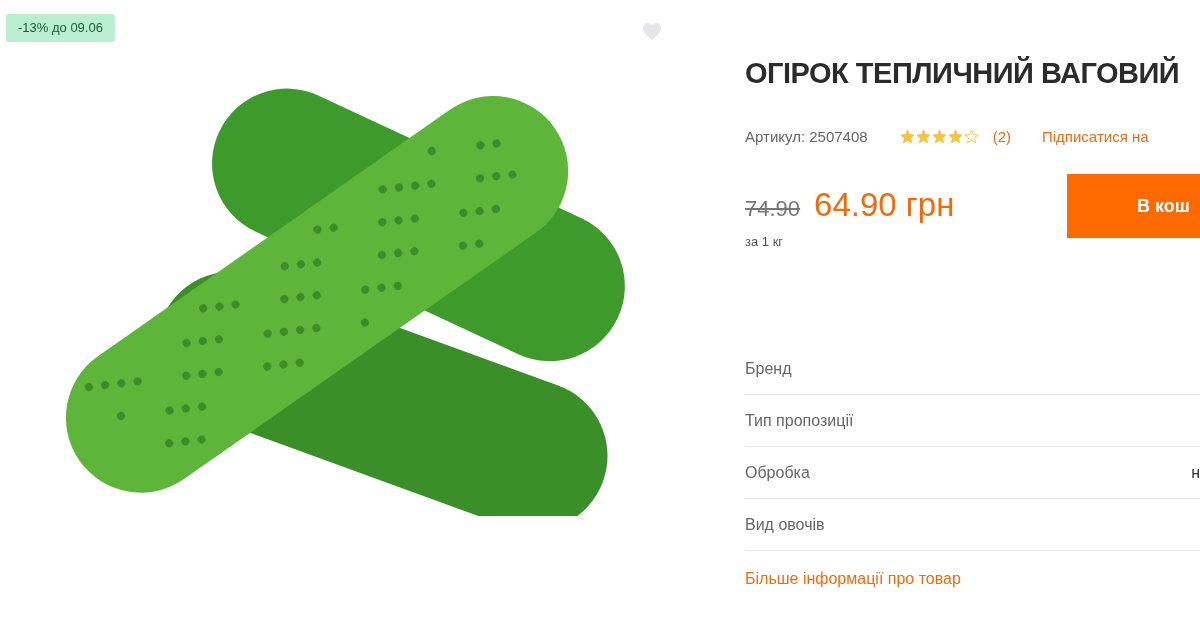 This screenshot has height=628, width=1200. Describe the element at coordinates (806, 136) in the screenshot. I see `sku-text: Артикул: 2507408` at that location.